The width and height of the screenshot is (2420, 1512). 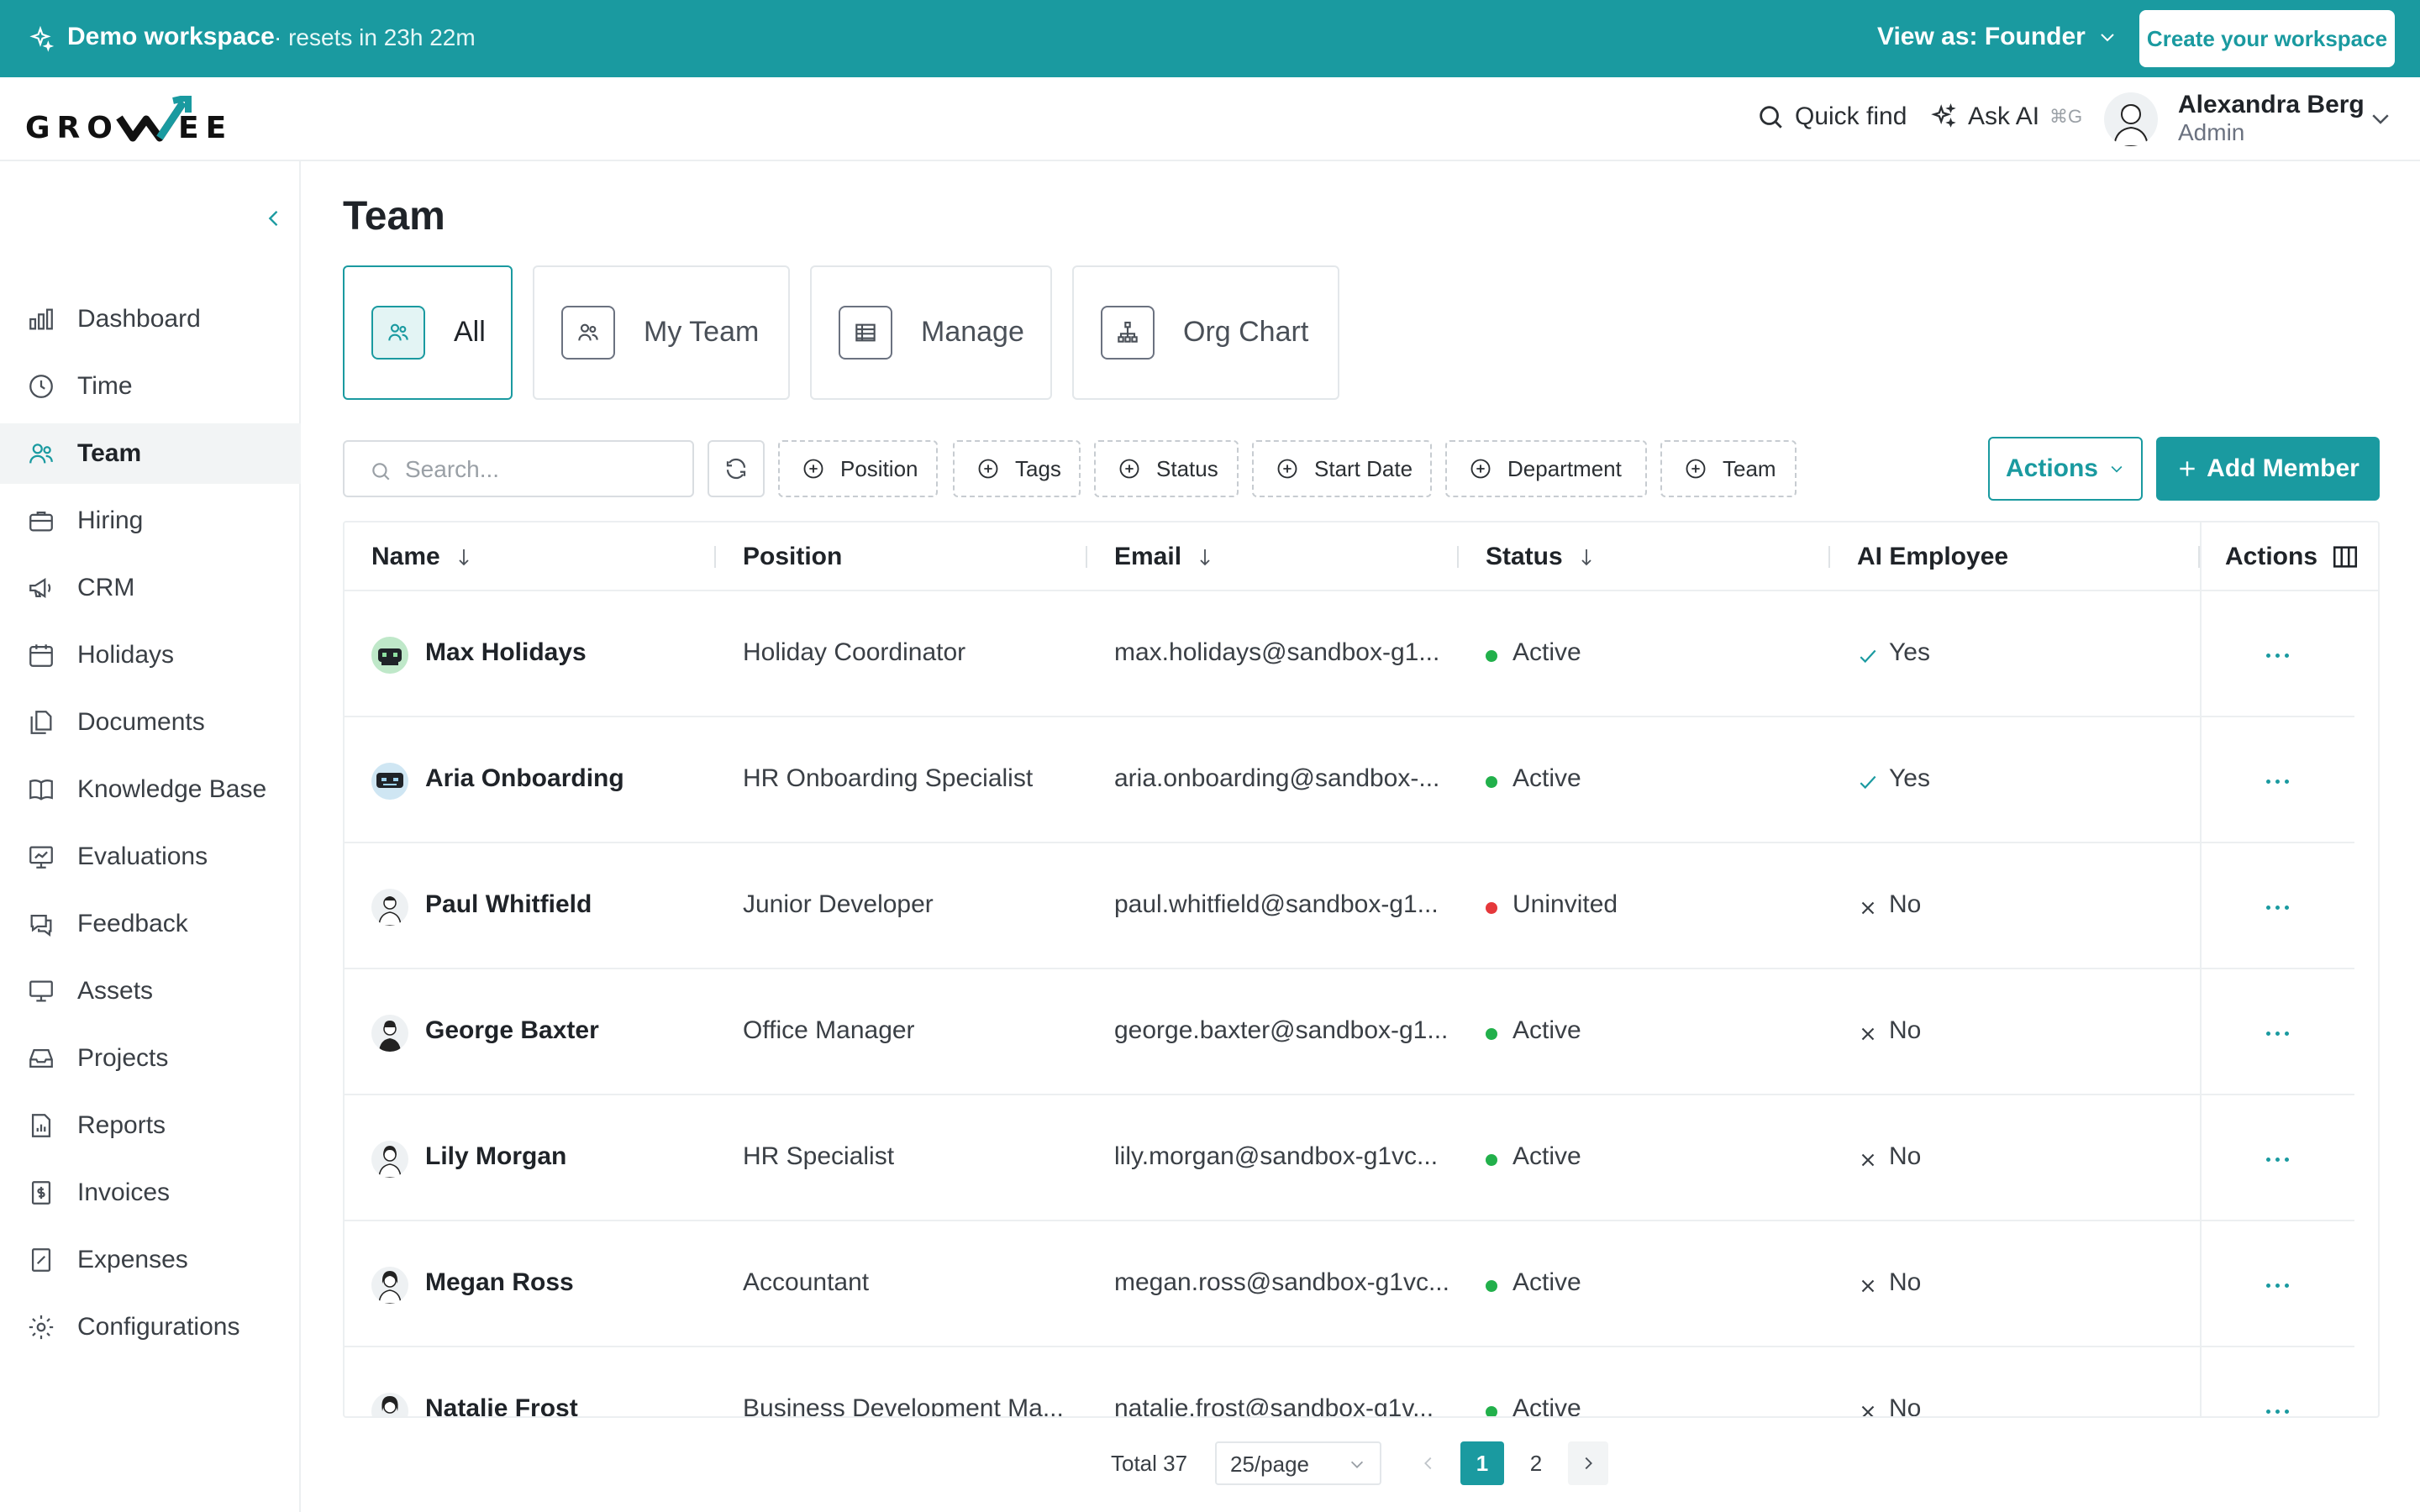 I want to click on tab-my-team: My Team, so click(x=661, y=332).